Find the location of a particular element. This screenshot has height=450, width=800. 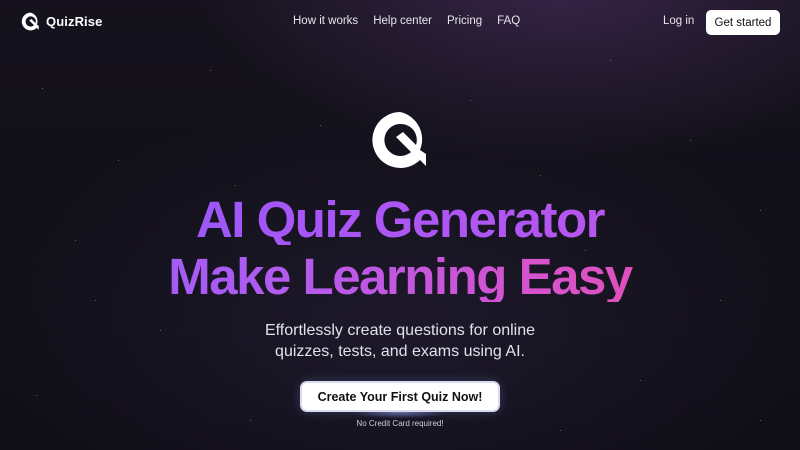

brand-home-link: QuizRise is located at coordinates (61, 21).